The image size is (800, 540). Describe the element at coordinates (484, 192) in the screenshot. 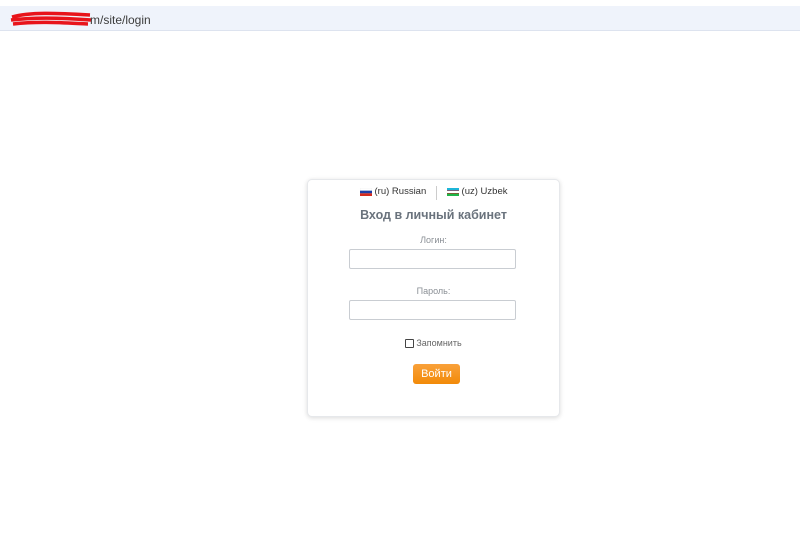

I see `language-uz-label: (uz) Uzbek` at that location.